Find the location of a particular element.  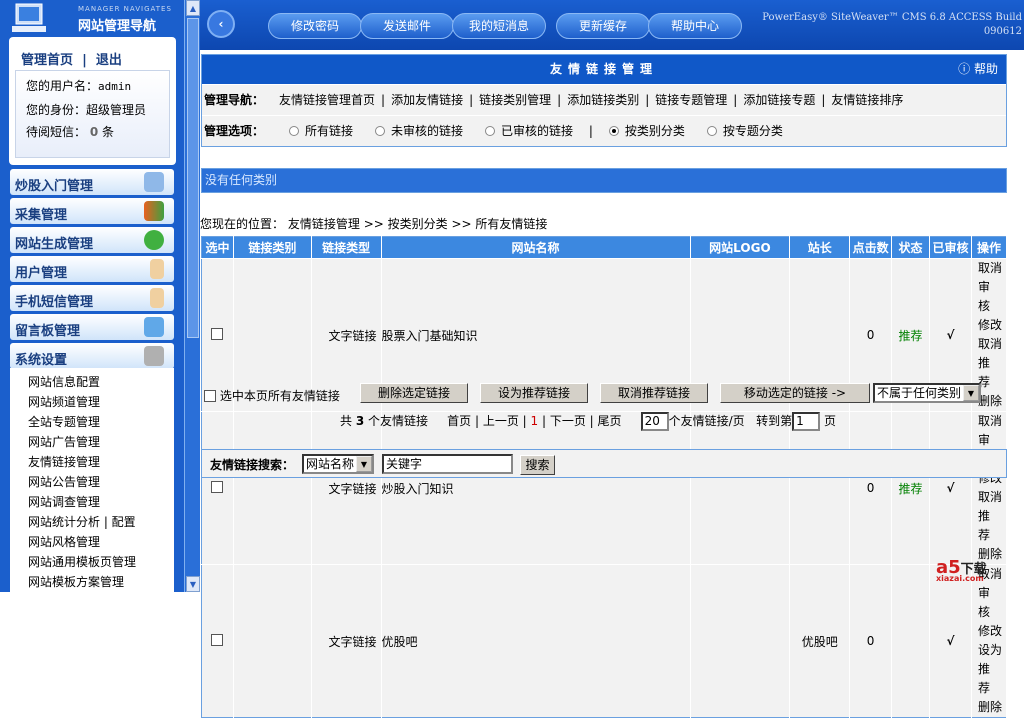

toggle-audit-link: 取消审核 is located at coordinates (990, 287).